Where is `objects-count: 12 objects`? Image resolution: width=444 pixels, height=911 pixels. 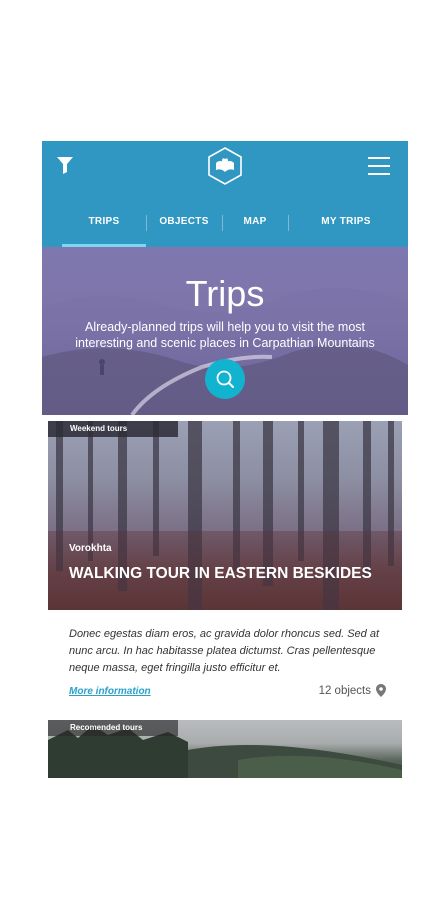 objects-count: 12 objects is located at coordinates (352, 690).